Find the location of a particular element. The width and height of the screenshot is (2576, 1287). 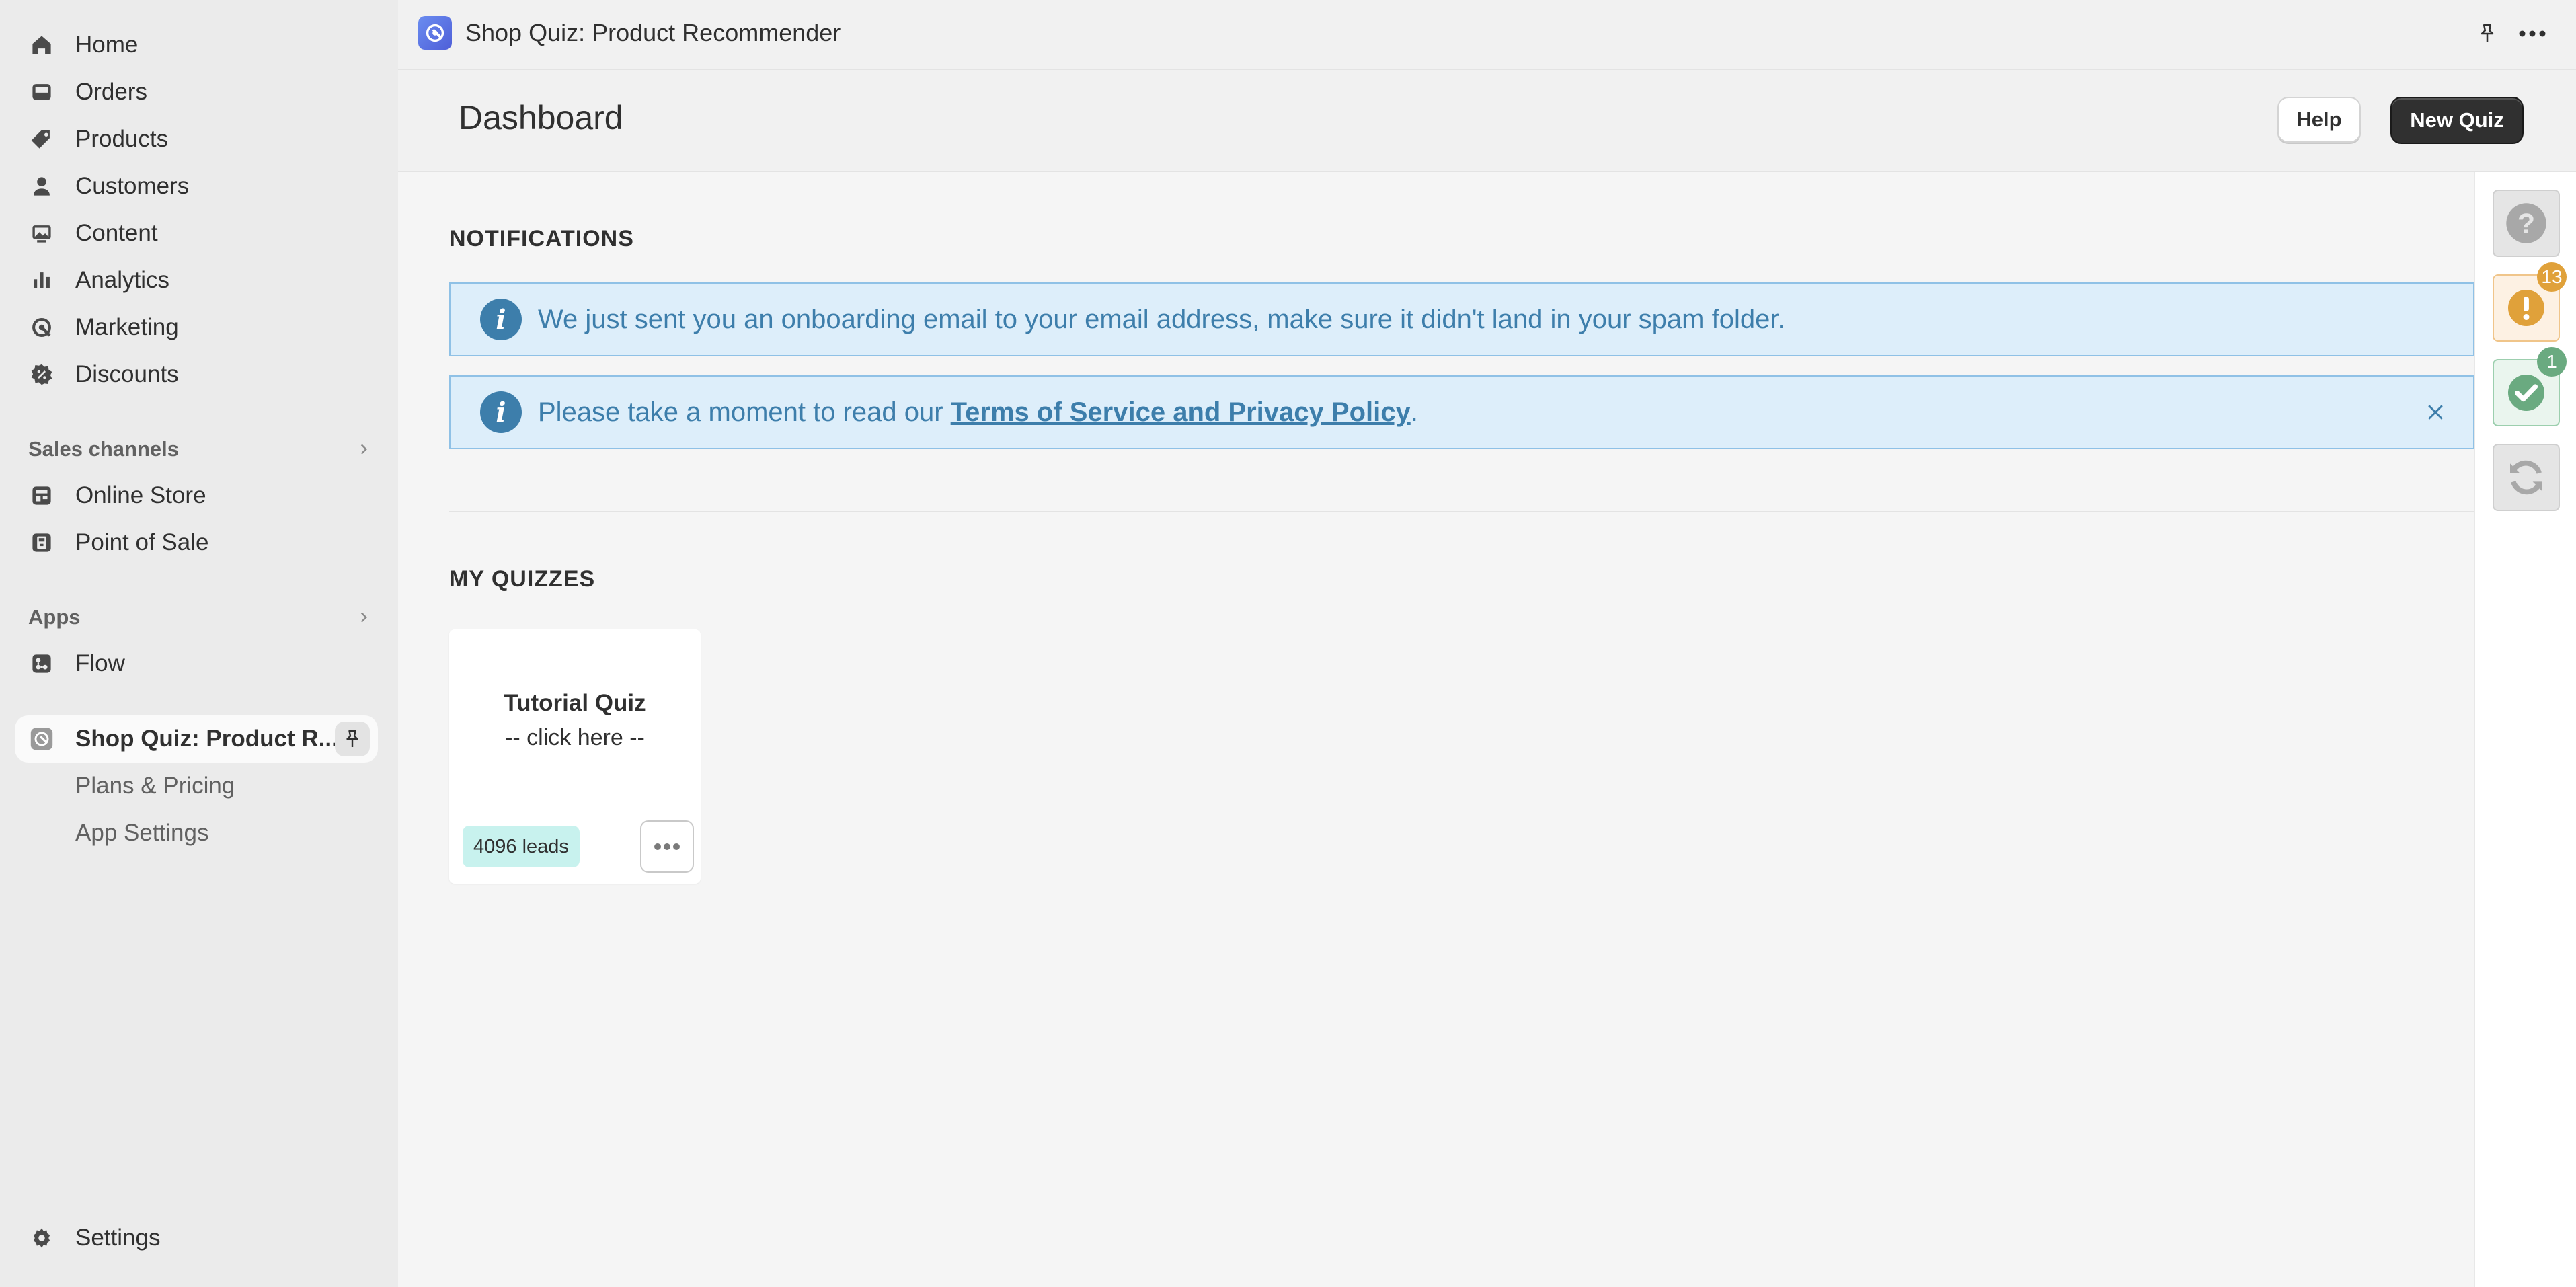

quiz-open-link: -- click here -- is located at coordinates (575, 738).